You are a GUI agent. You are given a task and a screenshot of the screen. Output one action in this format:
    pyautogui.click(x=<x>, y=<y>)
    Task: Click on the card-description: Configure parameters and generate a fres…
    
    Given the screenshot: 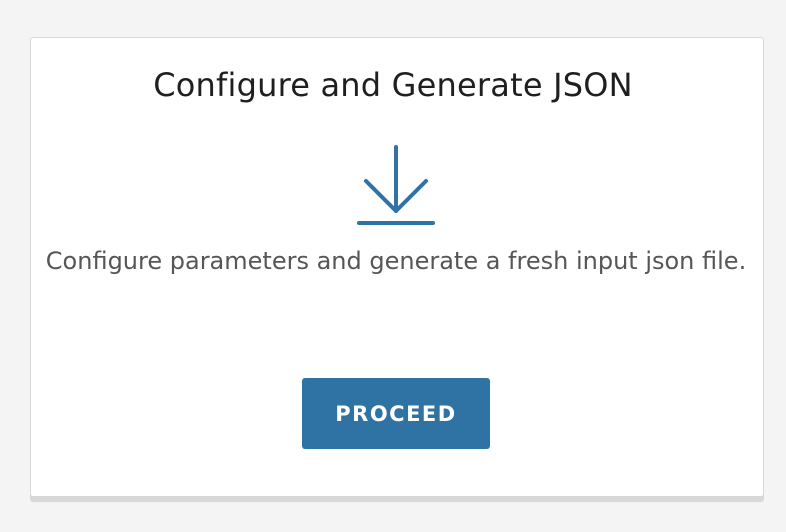 What is the action you would take?
    pyautogui.click(x=396, y=261)
    